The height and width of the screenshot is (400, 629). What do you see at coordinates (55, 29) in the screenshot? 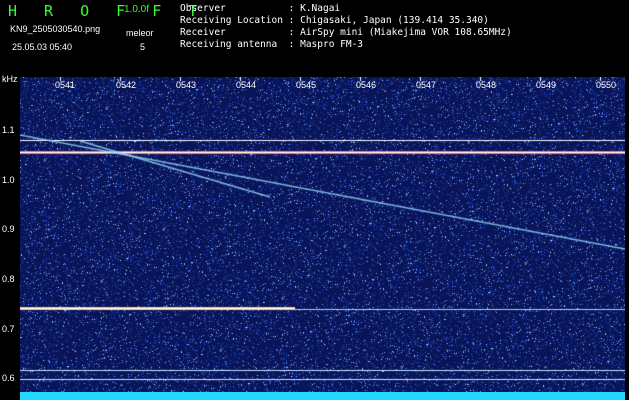
I see `filename-label: KN9_2505030540.png` at bounding box center [55, 29].